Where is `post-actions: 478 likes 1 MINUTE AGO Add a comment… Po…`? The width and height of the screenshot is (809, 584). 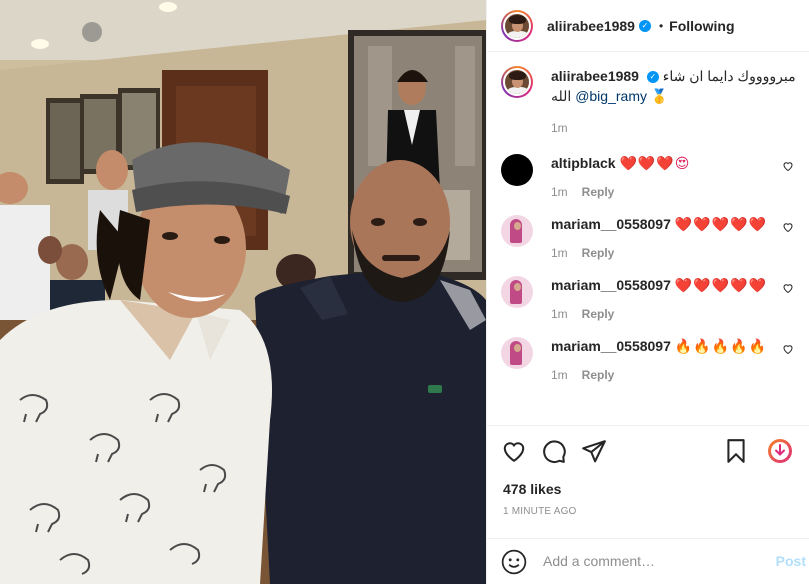
post-actions: 478 likes 1 MINUTE AGO Add a comment… Po… is located at coordinates (648, 504).